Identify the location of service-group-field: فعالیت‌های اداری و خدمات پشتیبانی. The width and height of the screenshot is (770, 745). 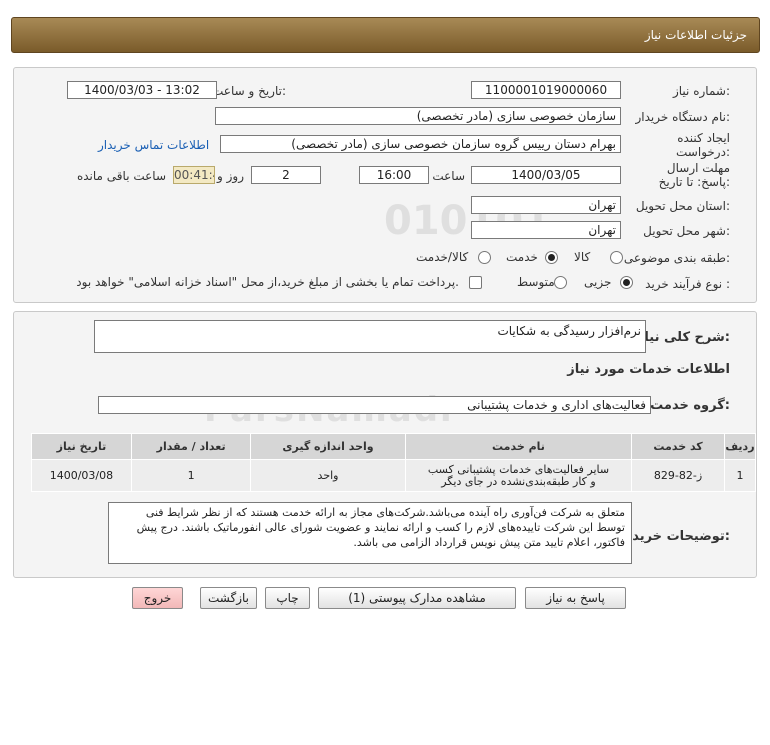
(374, 405).